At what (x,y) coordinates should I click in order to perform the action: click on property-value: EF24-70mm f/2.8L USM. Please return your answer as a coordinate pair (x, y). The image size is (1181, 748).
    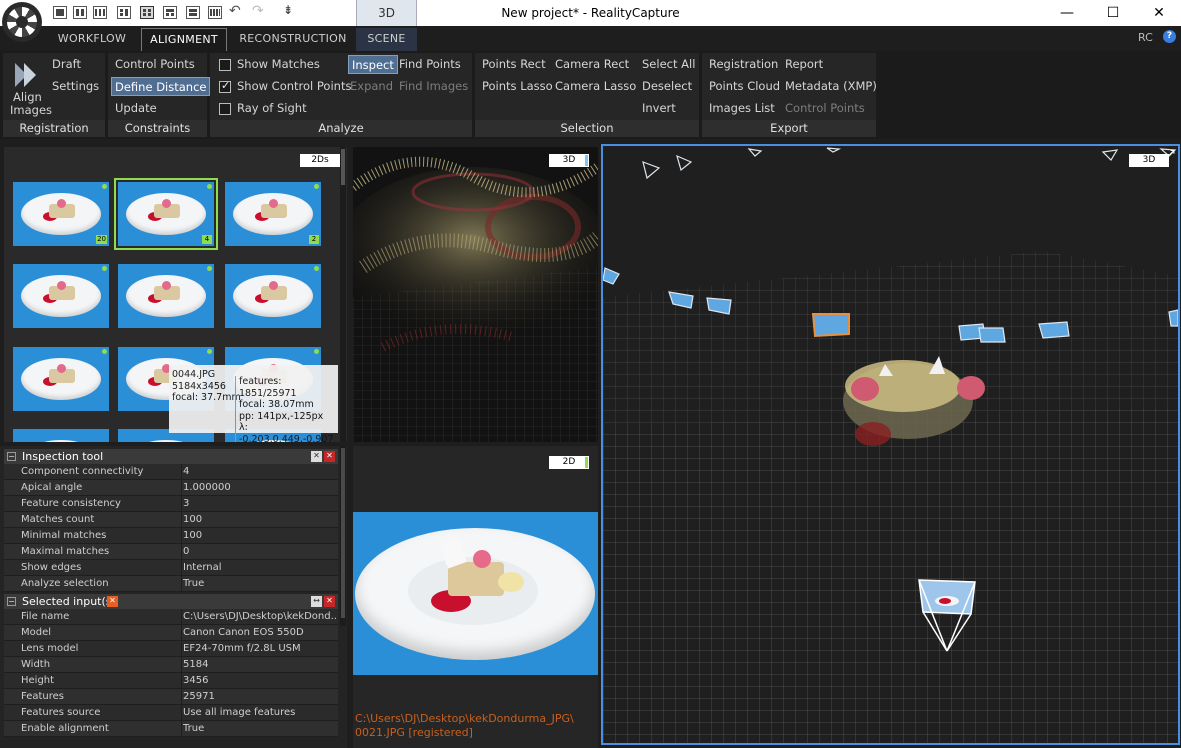
    Looking at the image, I should click on (259, 649).